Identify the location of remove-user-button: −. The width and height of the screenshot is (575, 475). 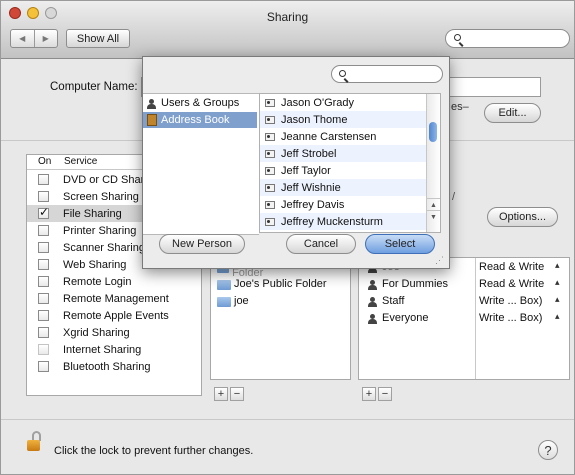
(385, 394).